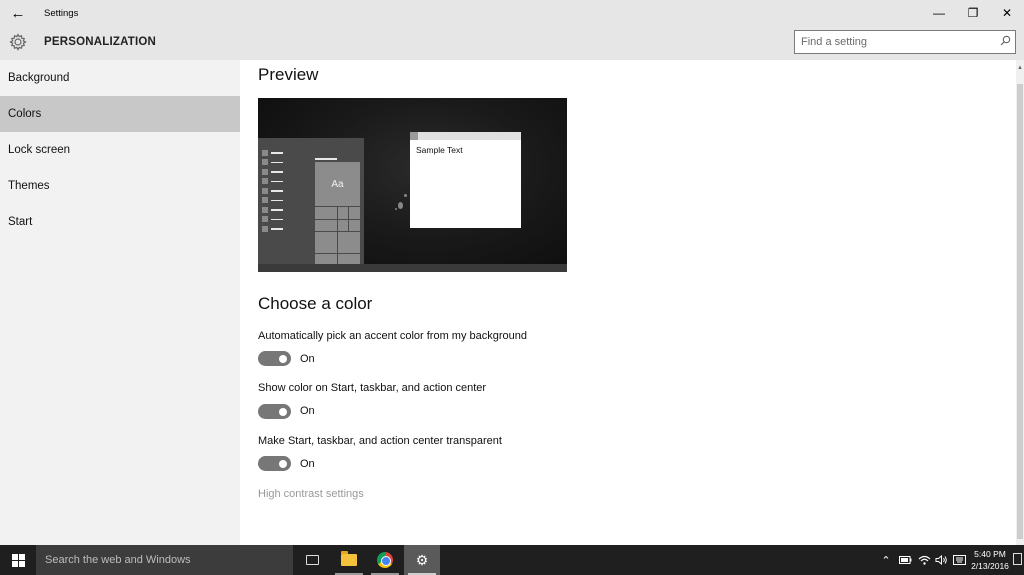  What do you see at coordinates (326, 159) in the screenshot?
I see `preview-tile-header` at bounding box center [326, 159].